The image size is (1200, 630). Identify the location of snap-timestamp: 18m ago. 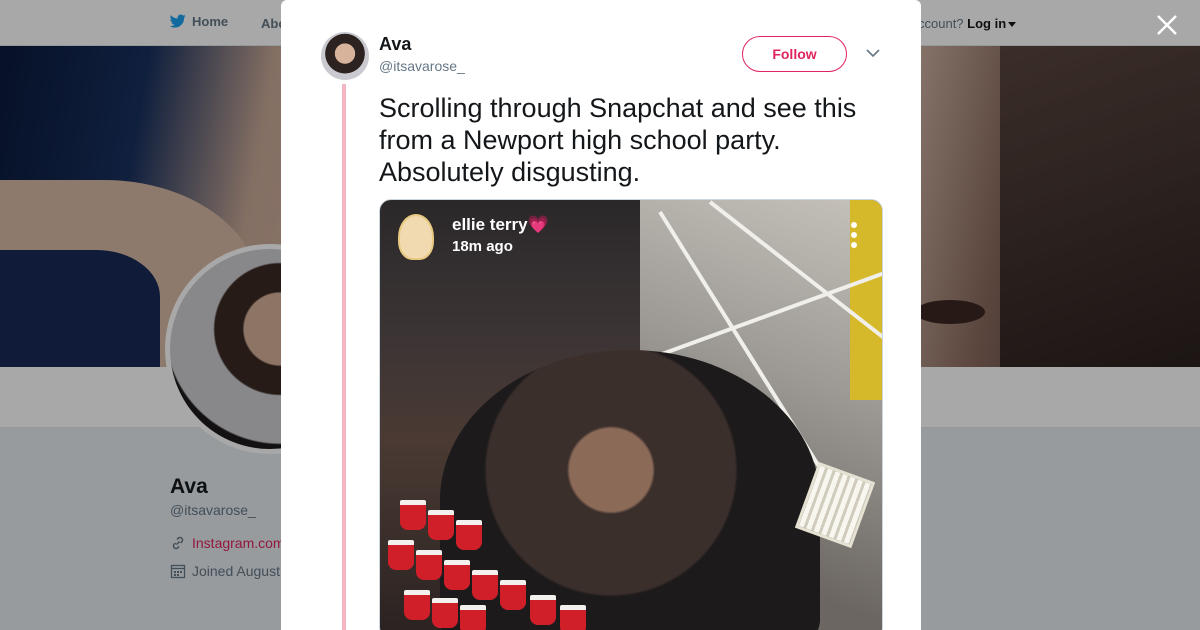
(482, 246).